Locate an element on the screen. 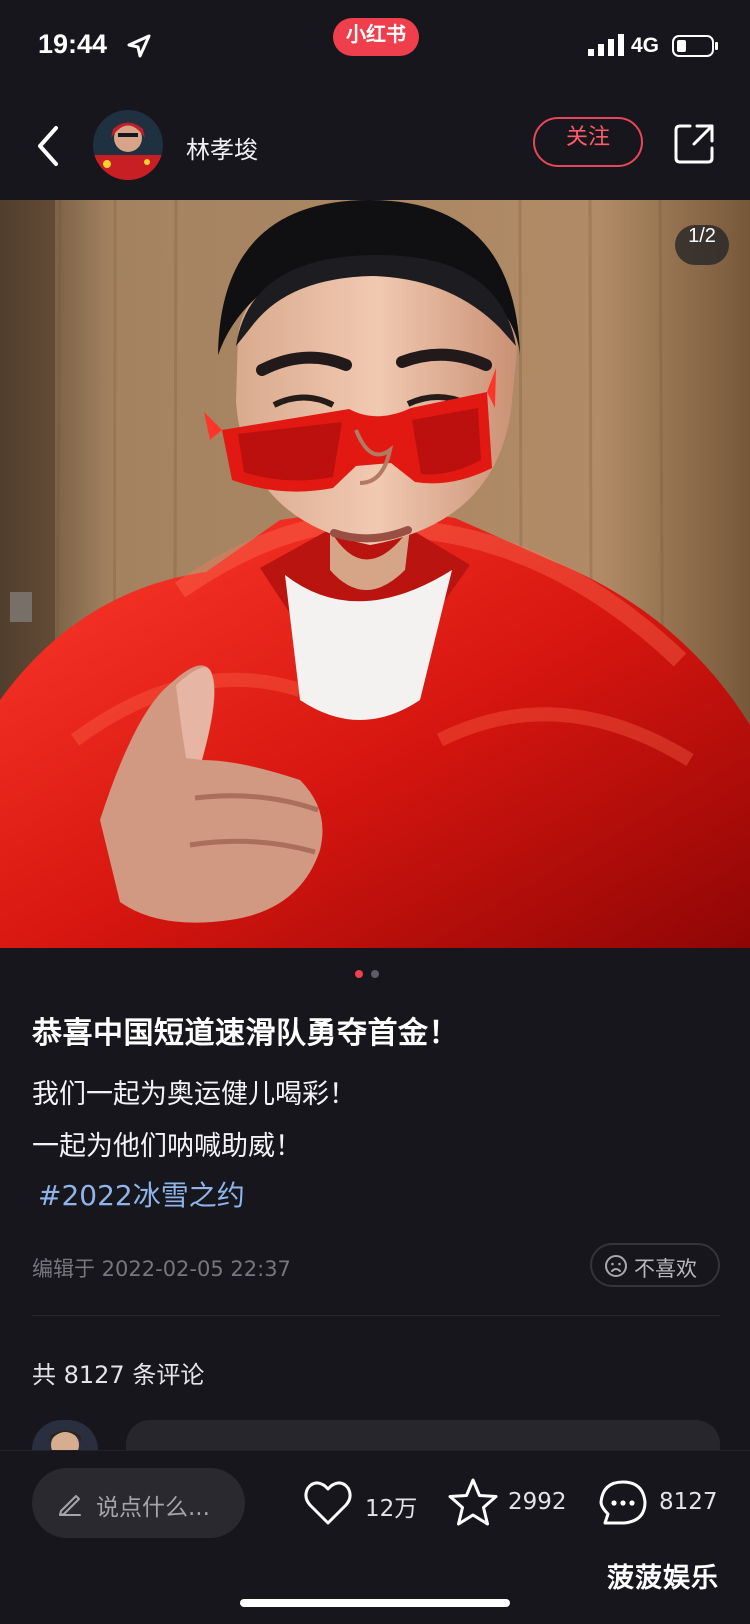  status-time: 19:44 is located at coordinates (73, 44).